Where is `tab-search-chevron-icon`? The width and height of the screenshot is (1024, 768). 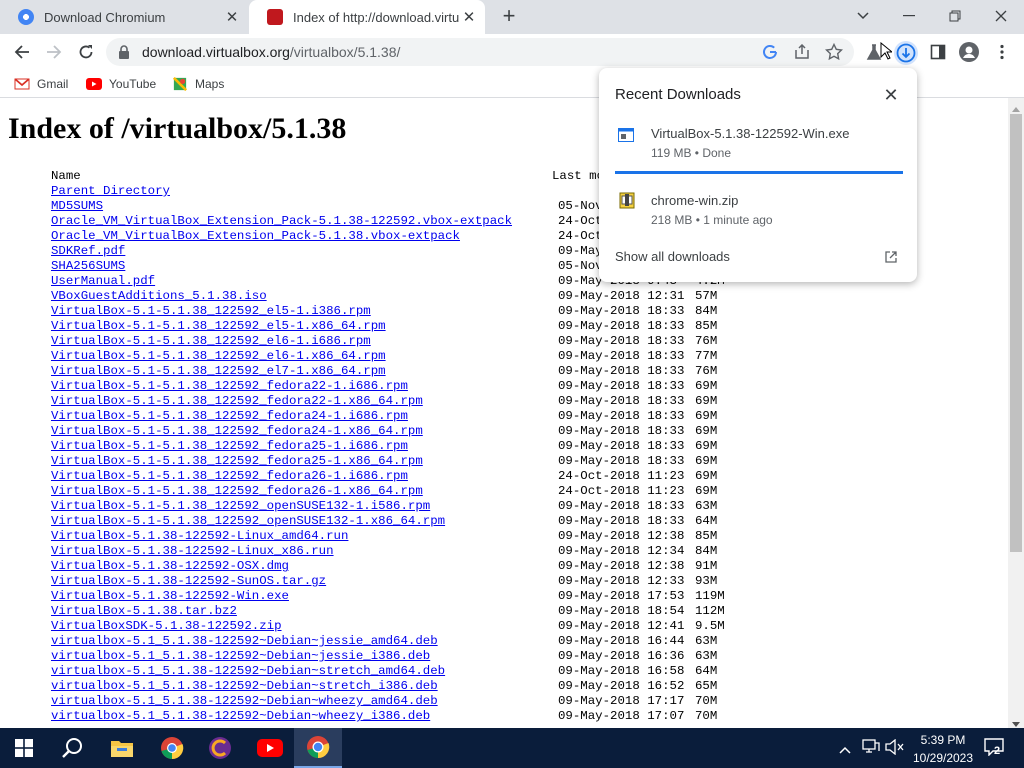
tab-search-chevron-icon is located at coordinates (863, 16).